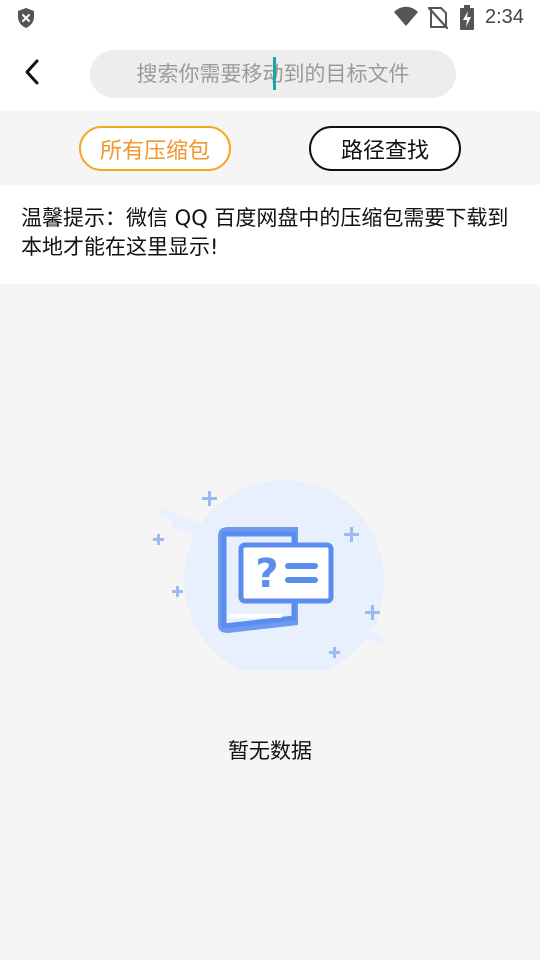  What do you see at coordinates (504, 17) in the screenshot?
I see `status-time: 2:34` at bounding box center [504, 17].